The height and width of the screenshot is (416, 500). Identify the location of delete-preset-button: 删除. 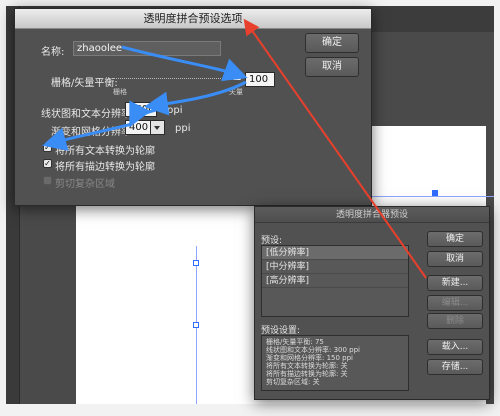
(455, 321).